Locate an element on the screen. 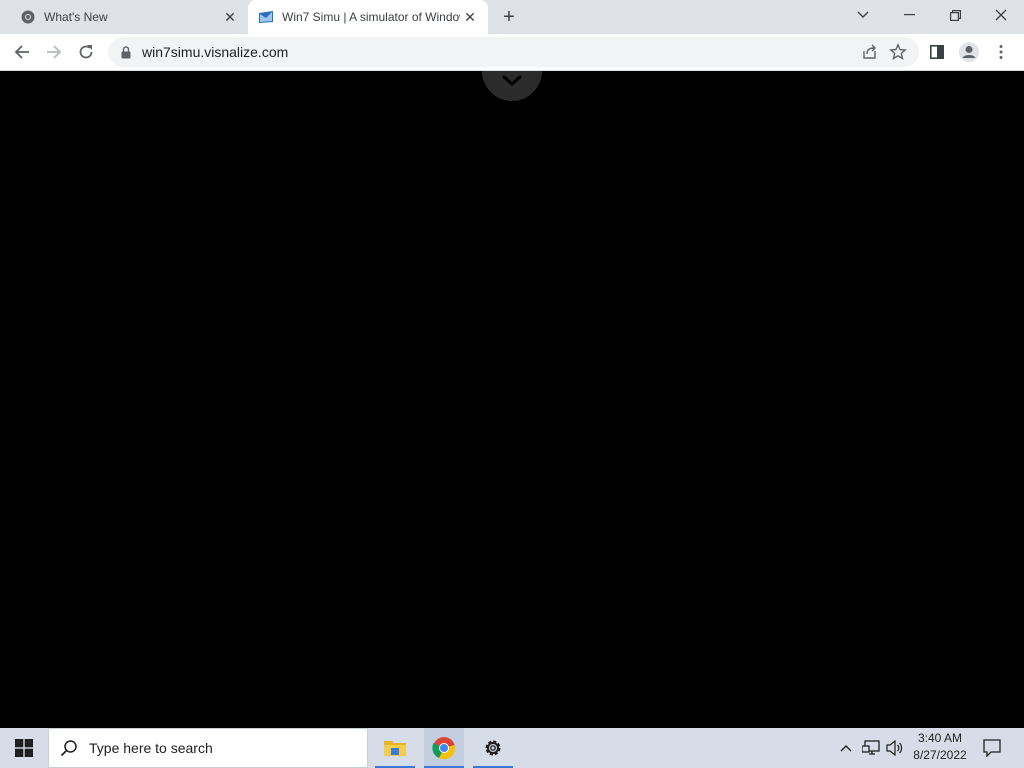 Image resolution: width=1024 pixels, height=768 pixels. tab-whats-new: What's New ✕ is located at coordinates (128, 17).